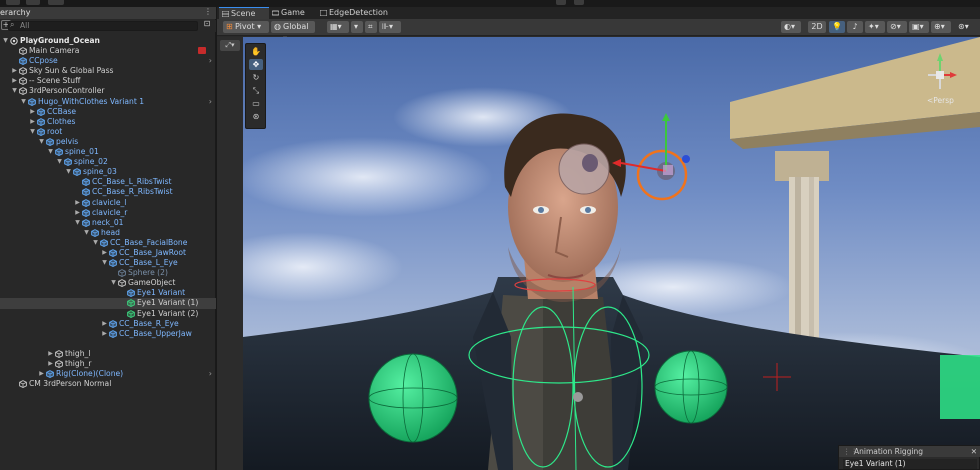 The image size is (980, 470). What do you see at coordinates (910, 464) in the screenshot?
I see `animation-rigging-selection: Eye1 Variant (1)` at bounding box center [910, 464].